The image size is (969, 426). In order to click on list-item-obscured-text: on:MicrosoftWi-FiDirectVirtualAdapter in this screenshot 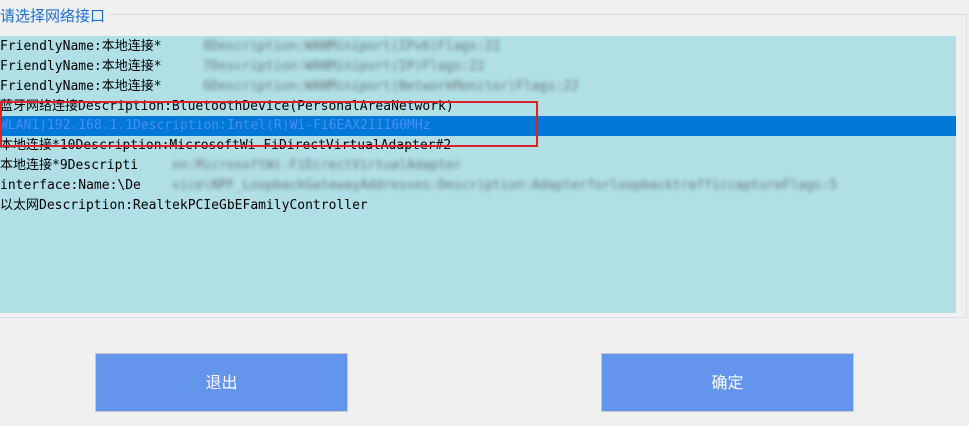, I will do `click(317, 165)`.